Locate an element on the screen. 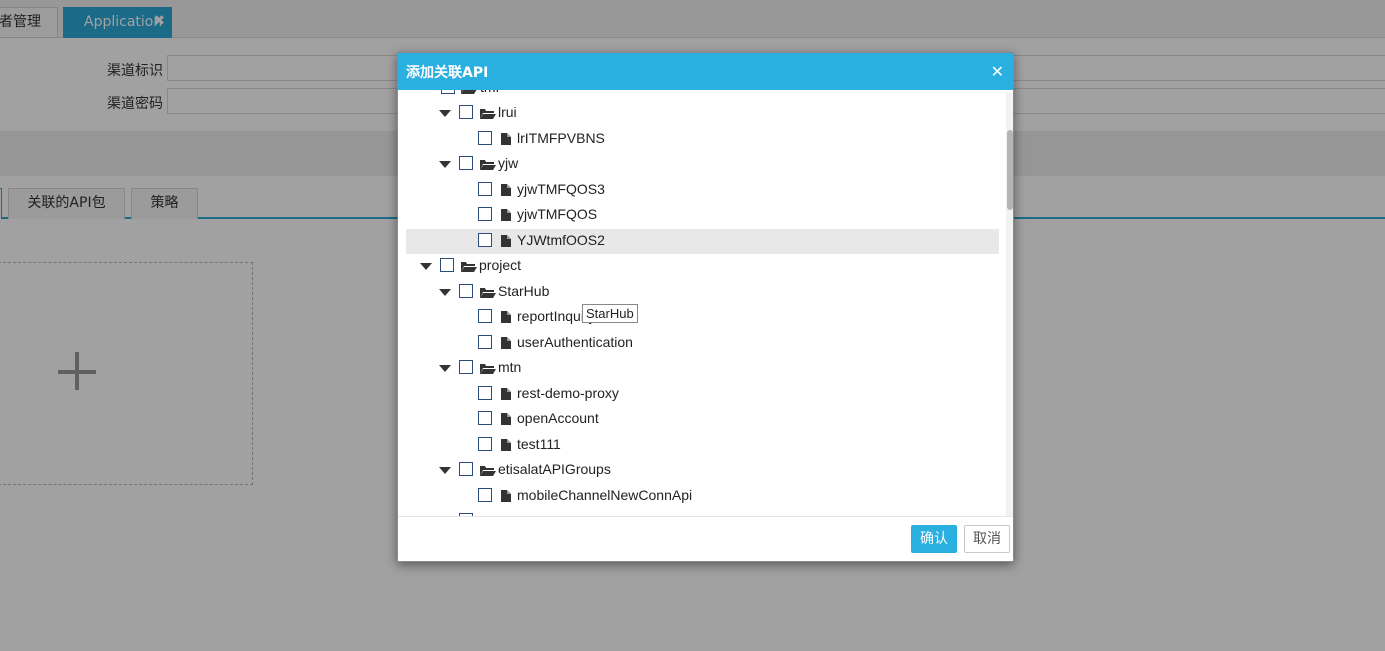 The width and height of the screenshot is (1385, 651). close-icon: ✕ is located at coordinates (997, 71).